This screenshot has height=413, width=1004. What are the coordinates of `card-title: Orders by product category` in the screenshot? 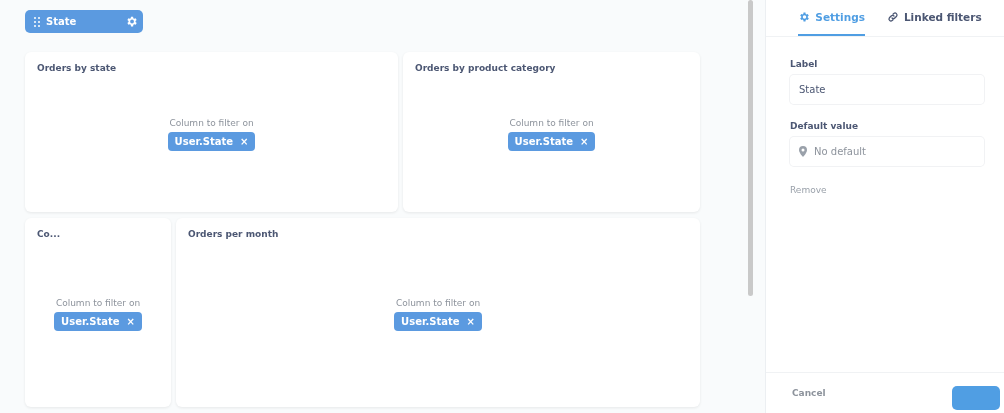 It's located at (486, 67).